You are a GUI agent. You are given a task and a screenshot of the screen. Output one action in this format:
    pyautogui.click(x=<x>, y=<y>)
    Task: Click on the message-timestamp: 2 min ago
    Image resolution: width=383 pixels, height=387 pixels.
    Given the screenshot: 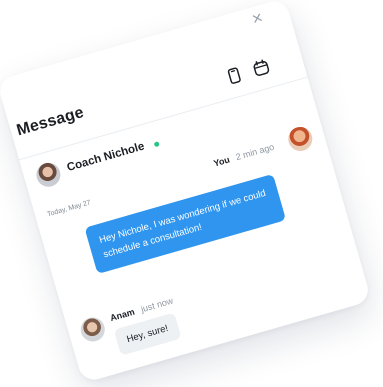 What is the action you would take?
    pyautogui.click(x=255, y=152)
    